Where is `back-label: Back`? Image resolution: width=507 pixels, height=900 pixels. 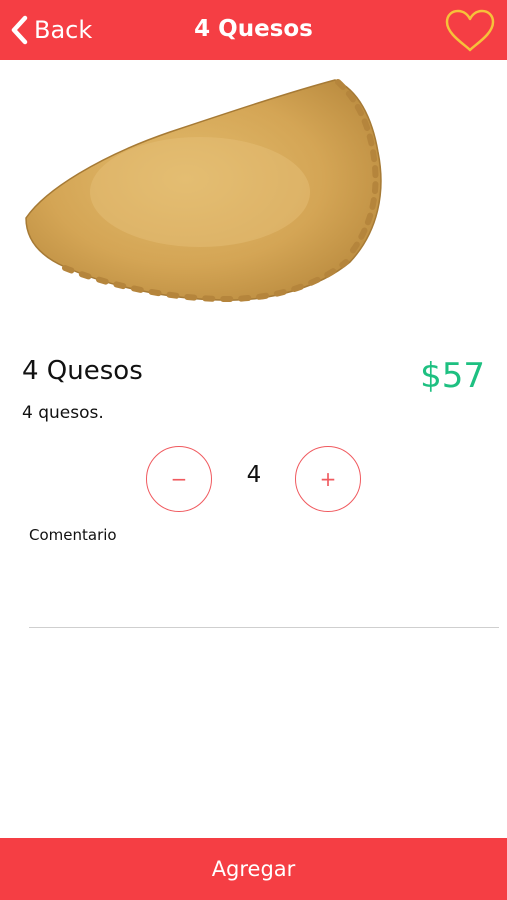 back-label: Back is located at coordinates (63, 30).